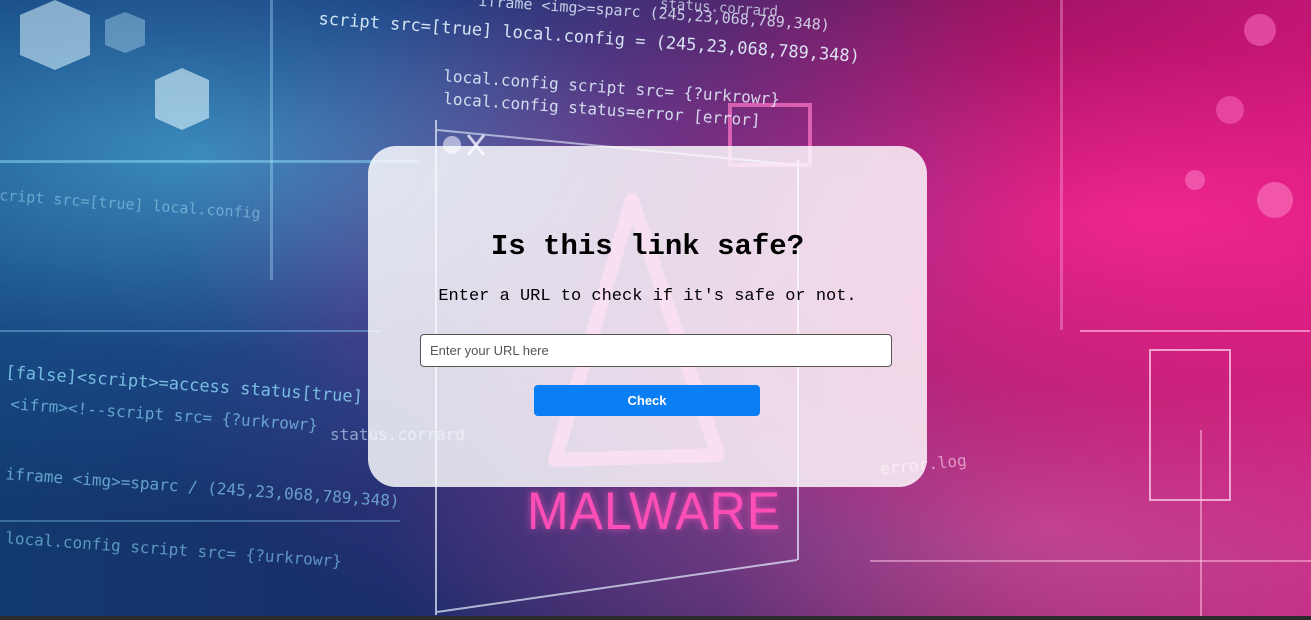  What do you see at coordinates (647, 400) in the screenshot?
I see `check-button: Check` at bounding box center [647, 400].